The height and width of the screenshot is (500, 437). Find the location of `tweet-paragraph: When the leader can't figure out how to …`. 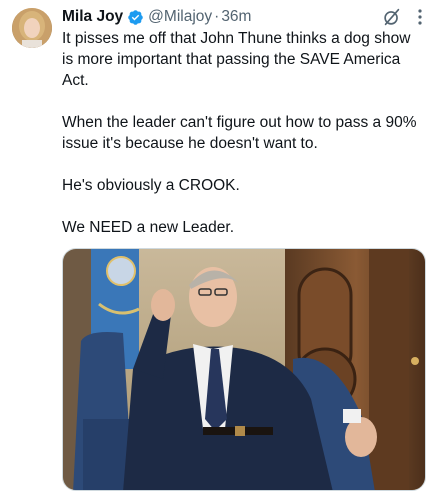

tweet-paragraph: When the leader can't figure out how to … is located at coordinates (239, 133).